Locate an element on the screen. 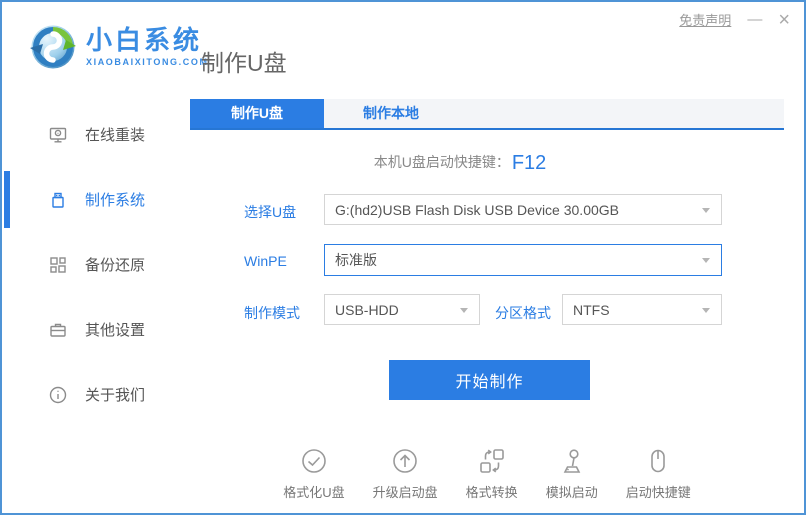 The image size is (806, 515). mode-select-label: 制作模式 is located at coordinates (272, 313).